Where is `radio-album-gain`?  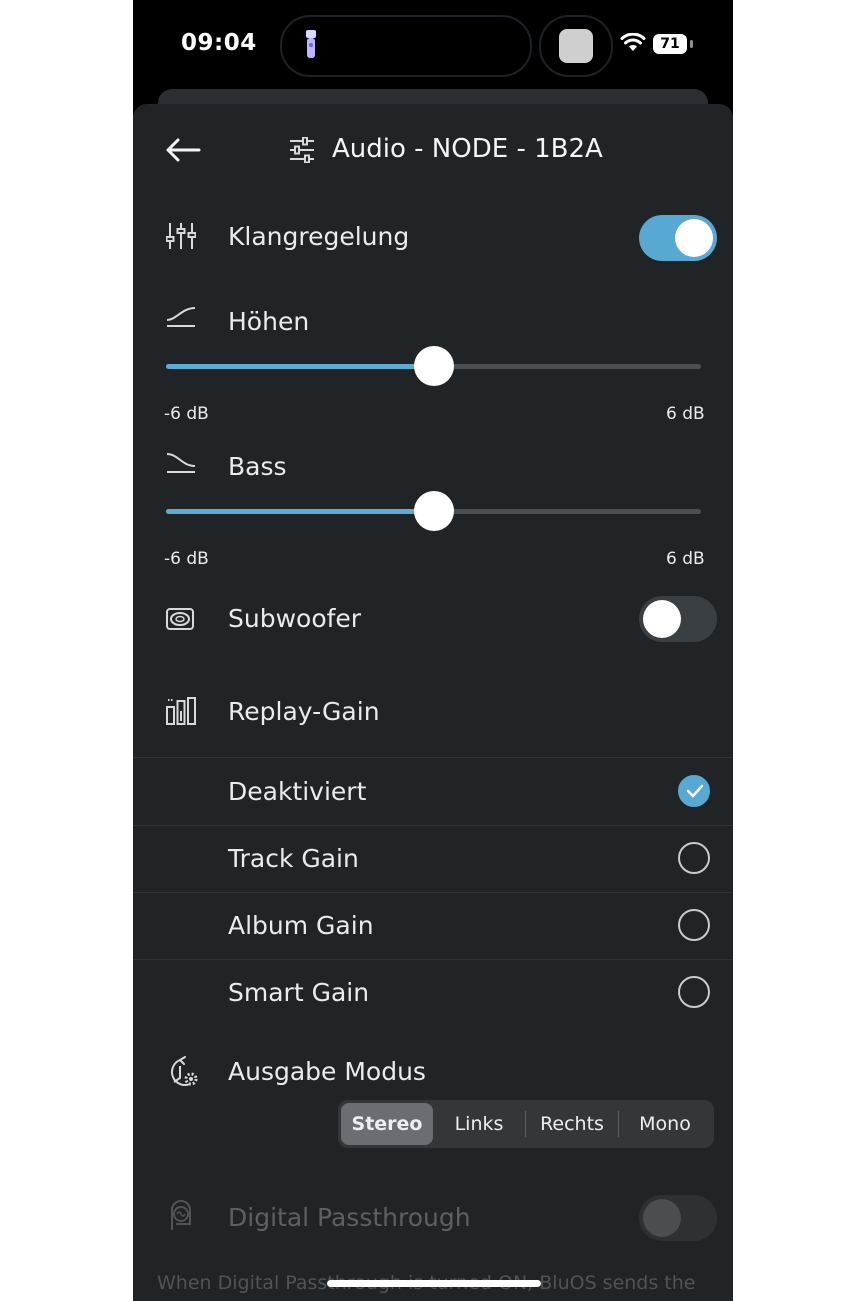 radio-album-gain is located at coordinates (694, 925).